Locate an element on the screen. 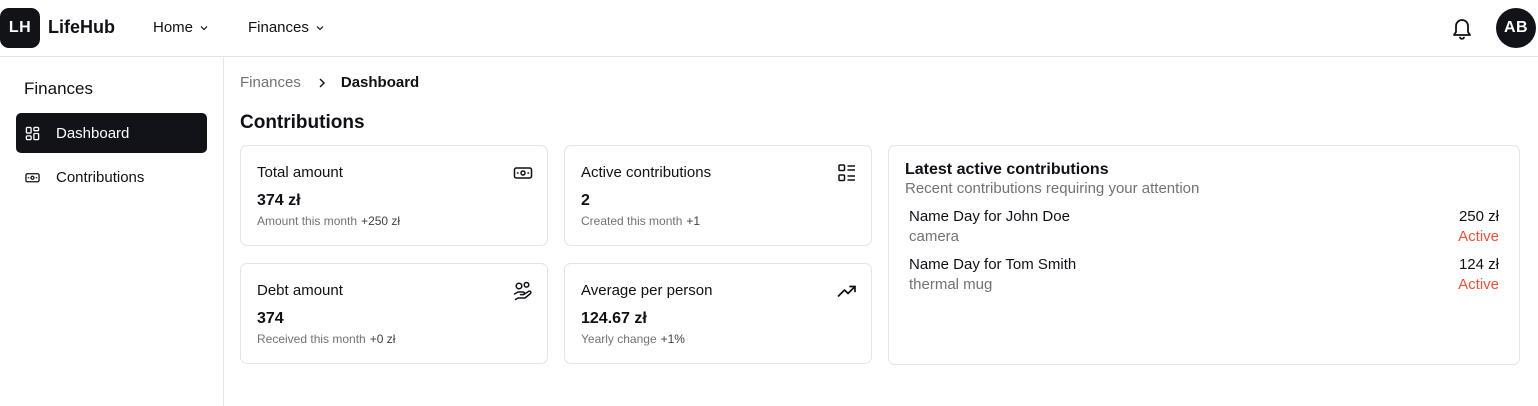  stat-label: Total amount is located at coordinates (300, 172).